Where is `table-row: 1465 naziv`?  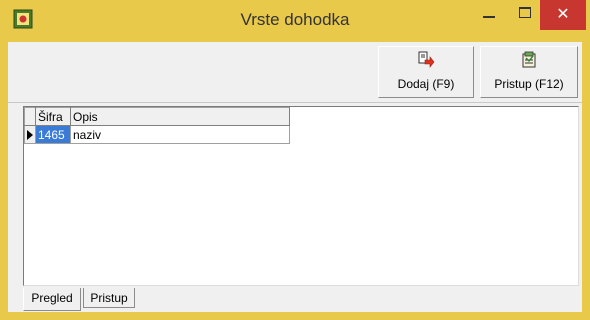 table-row: 1465 naziv is located at coordinates (157, 134).